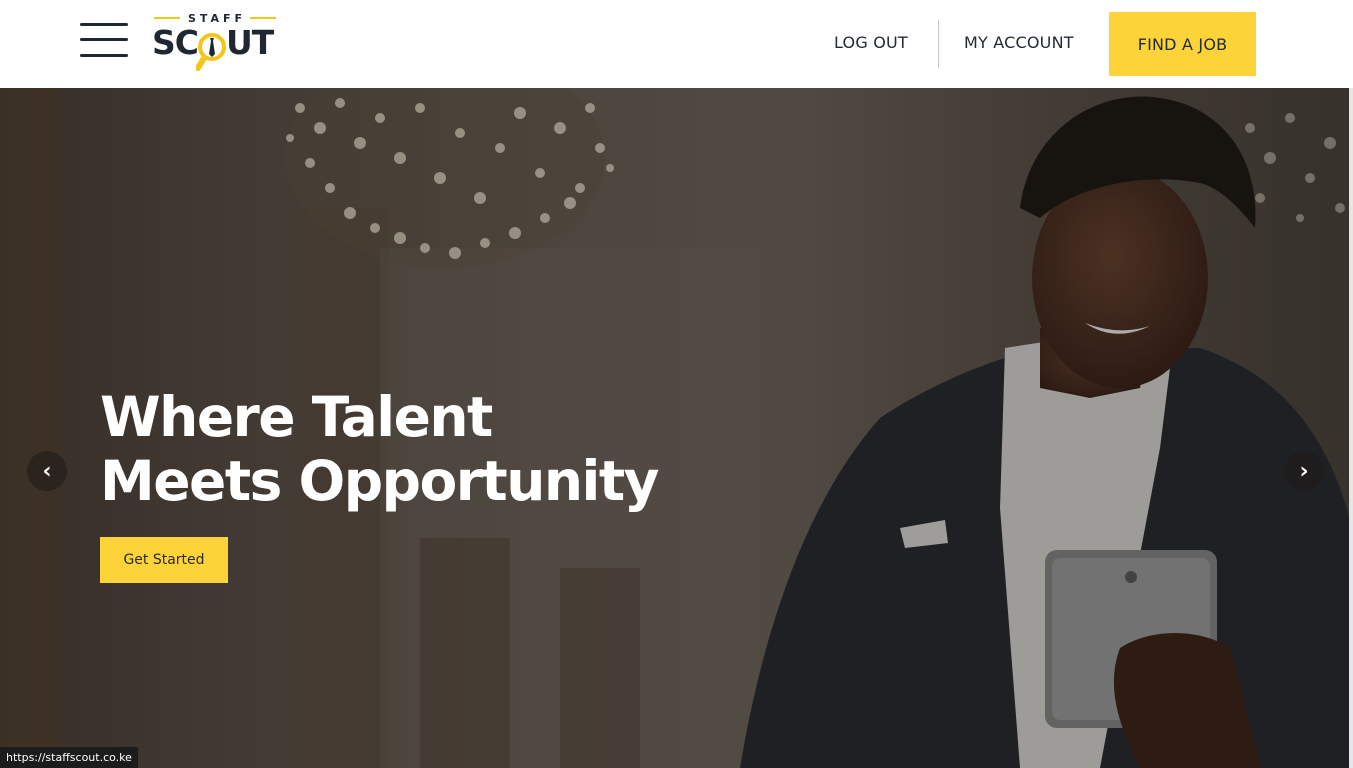 This screenshot has height=768, width=1353. I want to click on get-started-button: Get Started, so click(164, 560).